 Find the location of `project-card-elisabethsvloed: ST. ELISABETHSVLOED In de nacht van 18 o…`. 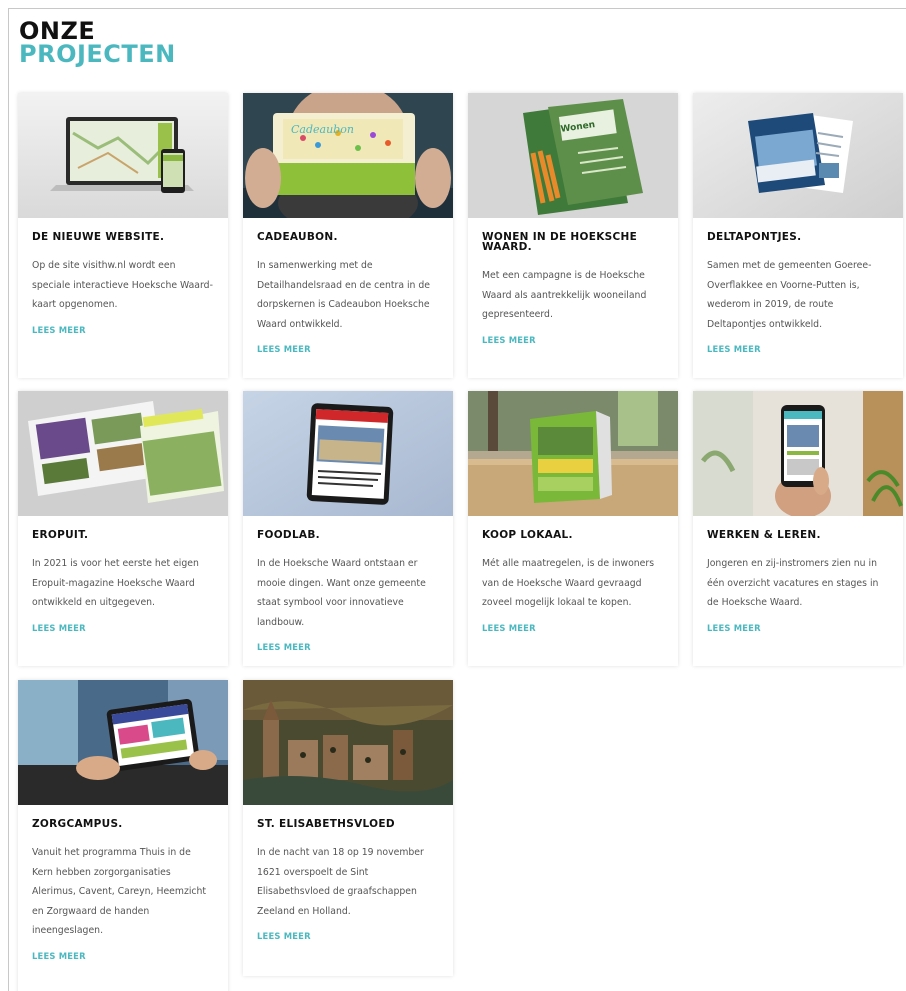

project-card-elisabethsvloed: ST. ELISABETHSVLOED In de nacht van 18 o… is located at coordinates (348, 828).